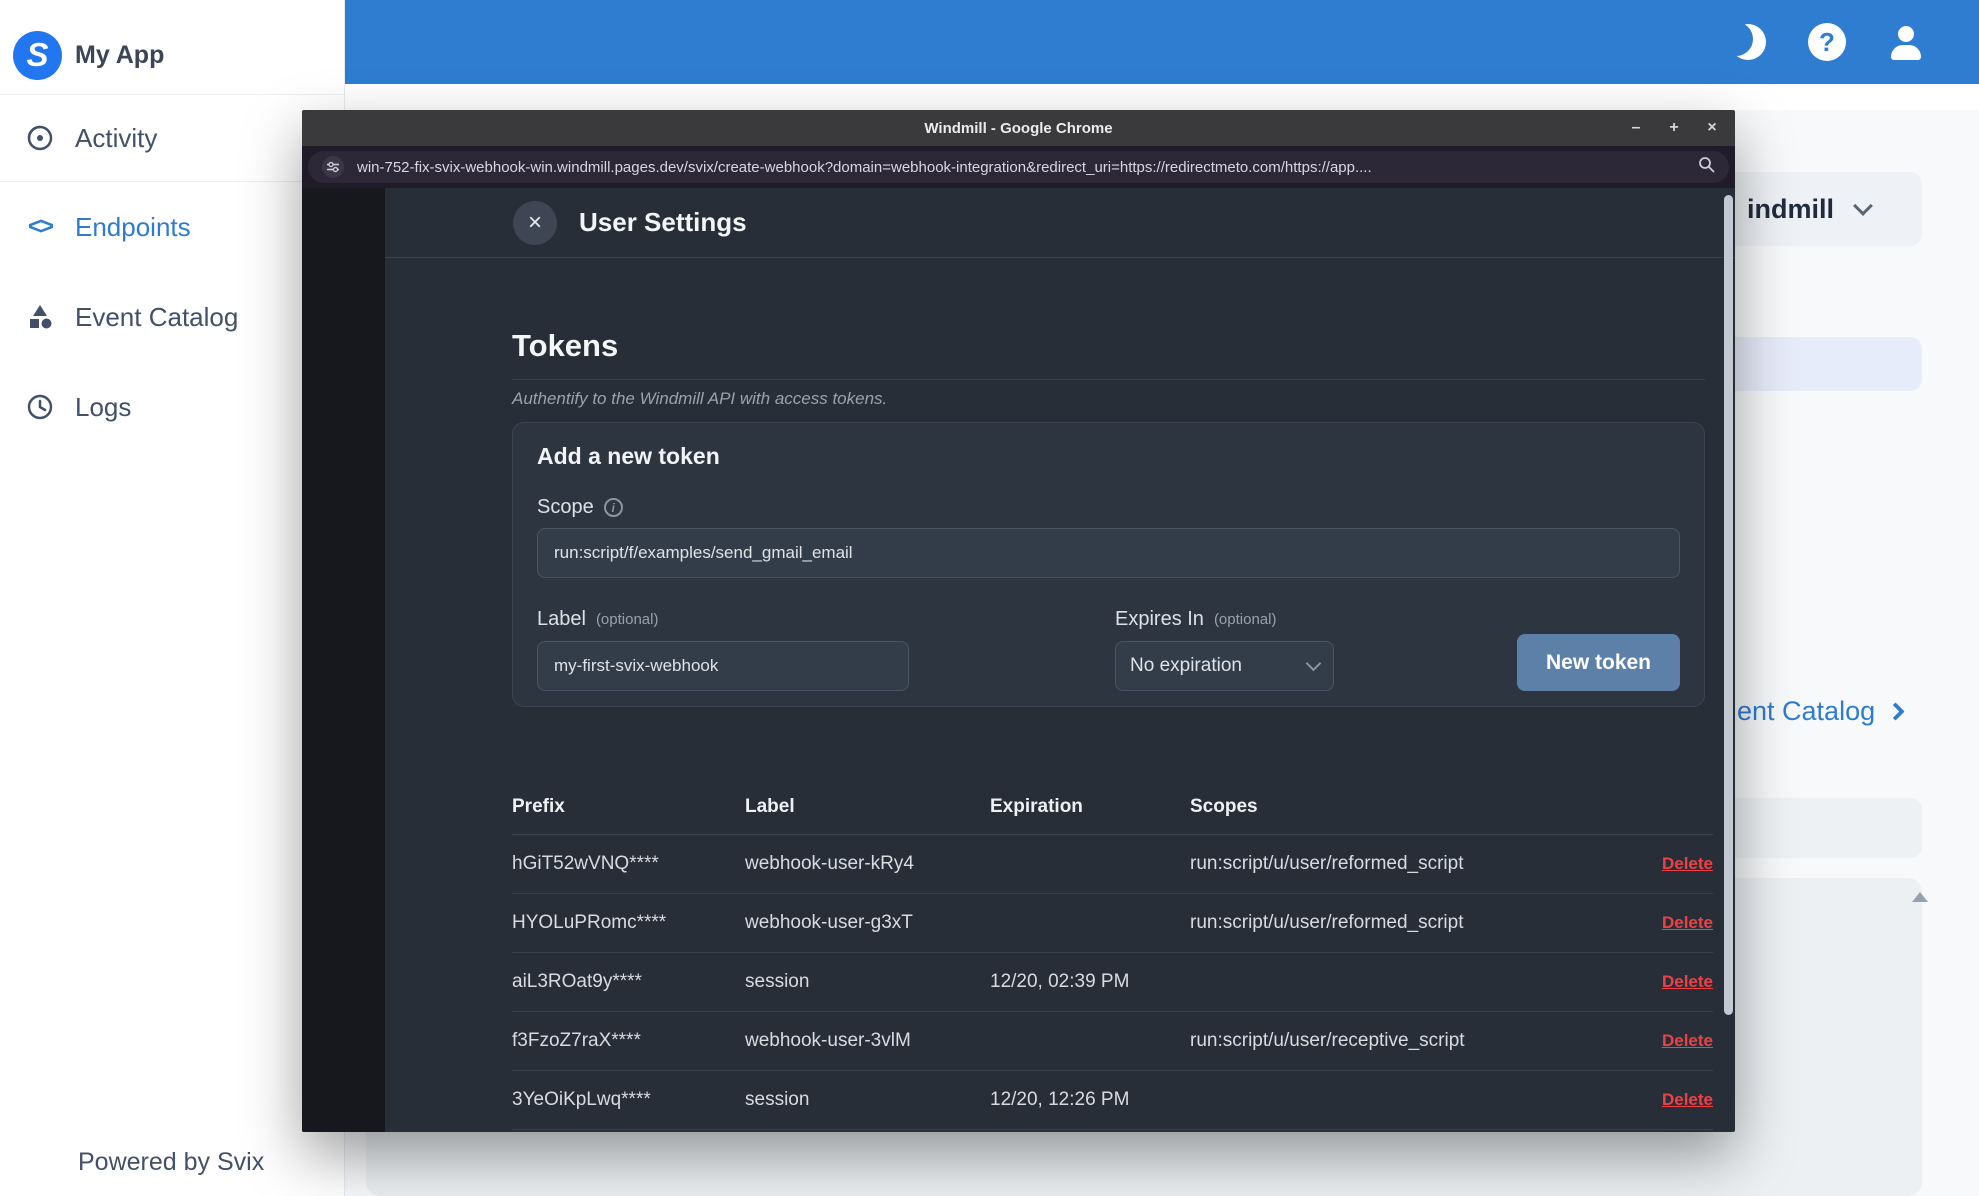 This screenshot has width=1979, height=1196. I want to click on brand: S My App, so click(172, 47).